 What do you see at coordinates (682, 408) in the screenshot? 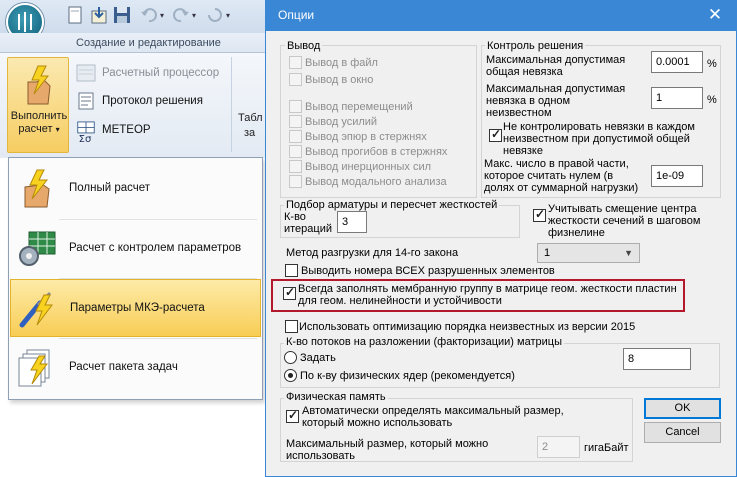
I see `ok-button: OK` at bounding box center [682, 408].